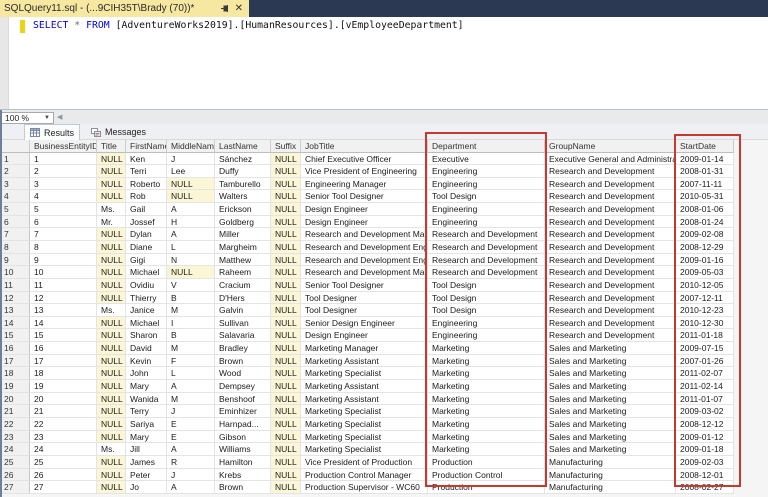  What do you see at coordinates (15, 411) in the screenshot?
I see `row-number: 21` at bounding box center [15, 411].